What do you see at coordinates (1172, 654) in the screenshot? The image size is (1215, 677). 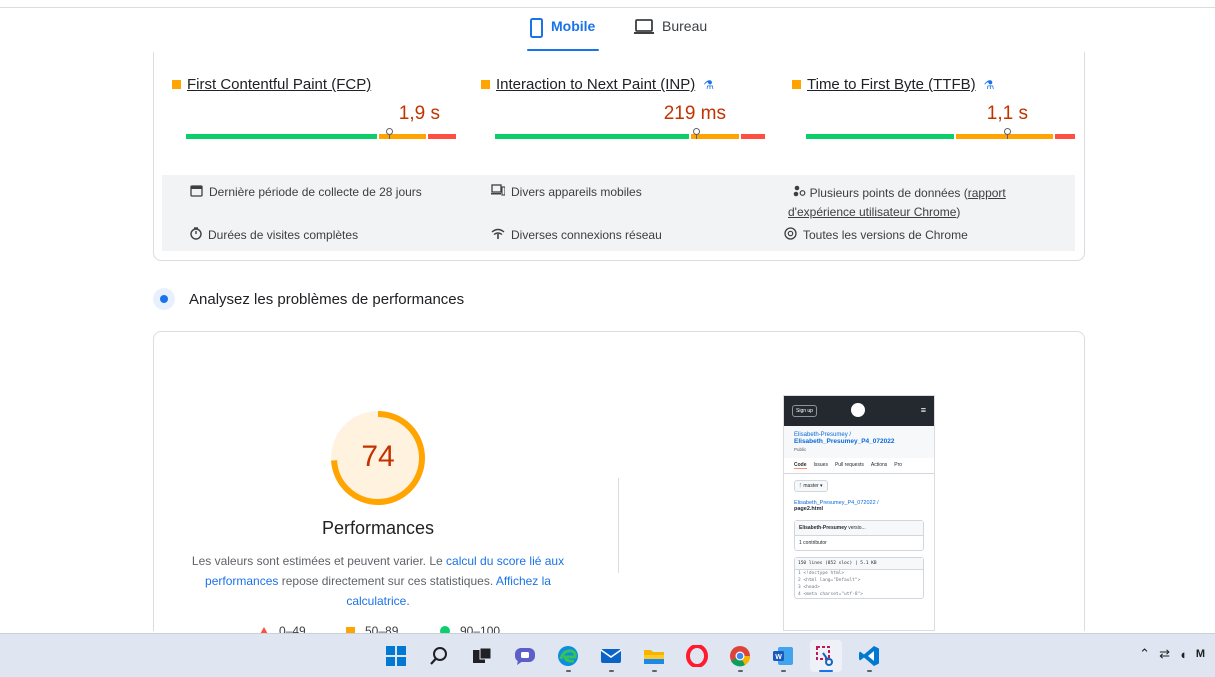 I see `system-tray: ⌃ ⇄ ◖ M` at bounding box center [1172, 654].